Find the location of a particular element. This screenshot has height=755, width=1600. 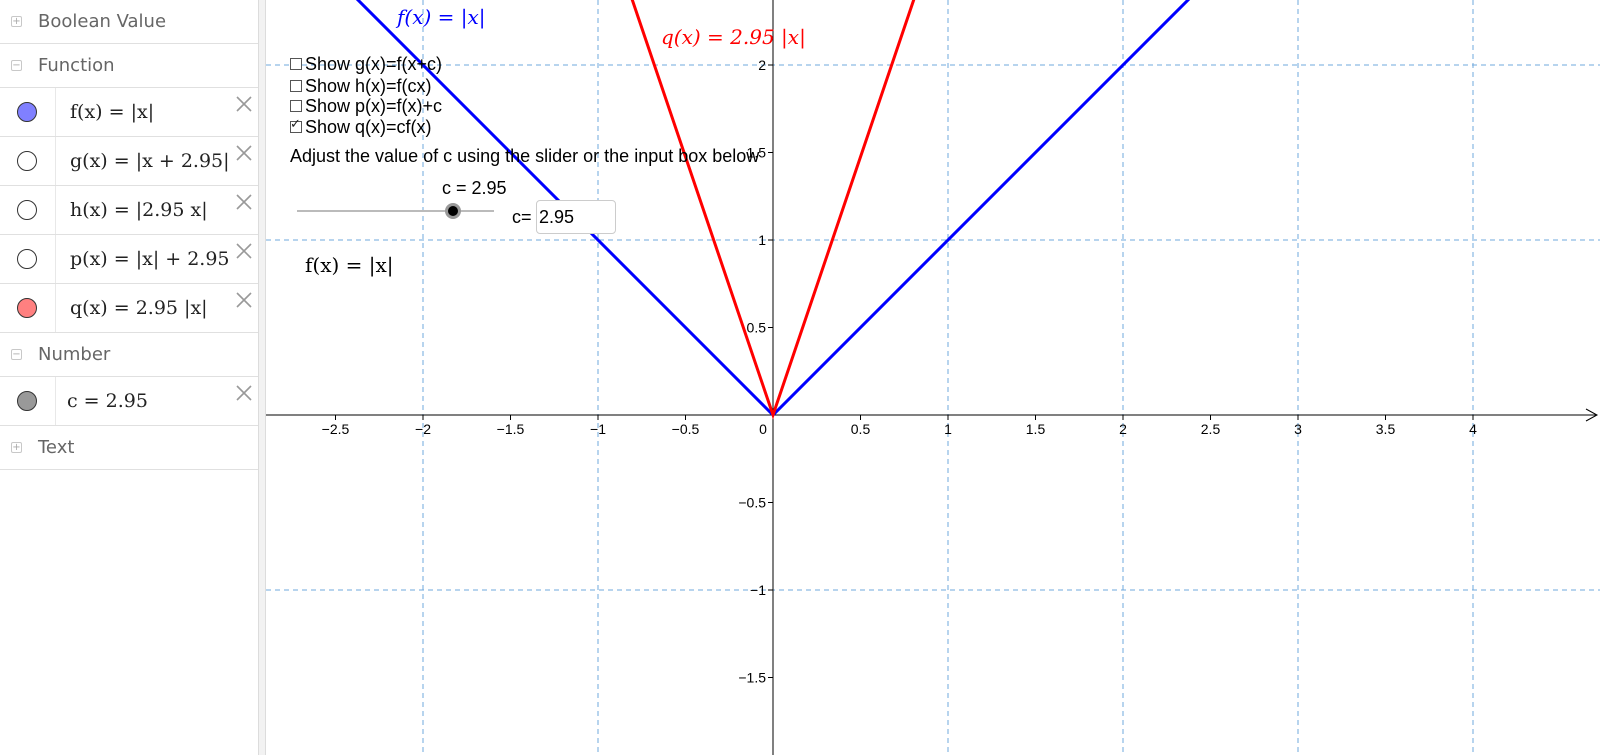

definition-h: h(x) = |2.95 x| is located at coordinates (139, 210).